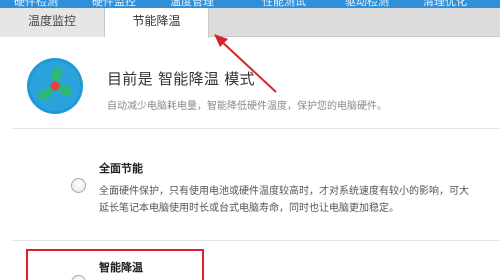  What do you see at coordinates (52, 22) in the screenshot?
I see `tab-temperature-monitor: 温度监控` at bounding box center [52, 22].